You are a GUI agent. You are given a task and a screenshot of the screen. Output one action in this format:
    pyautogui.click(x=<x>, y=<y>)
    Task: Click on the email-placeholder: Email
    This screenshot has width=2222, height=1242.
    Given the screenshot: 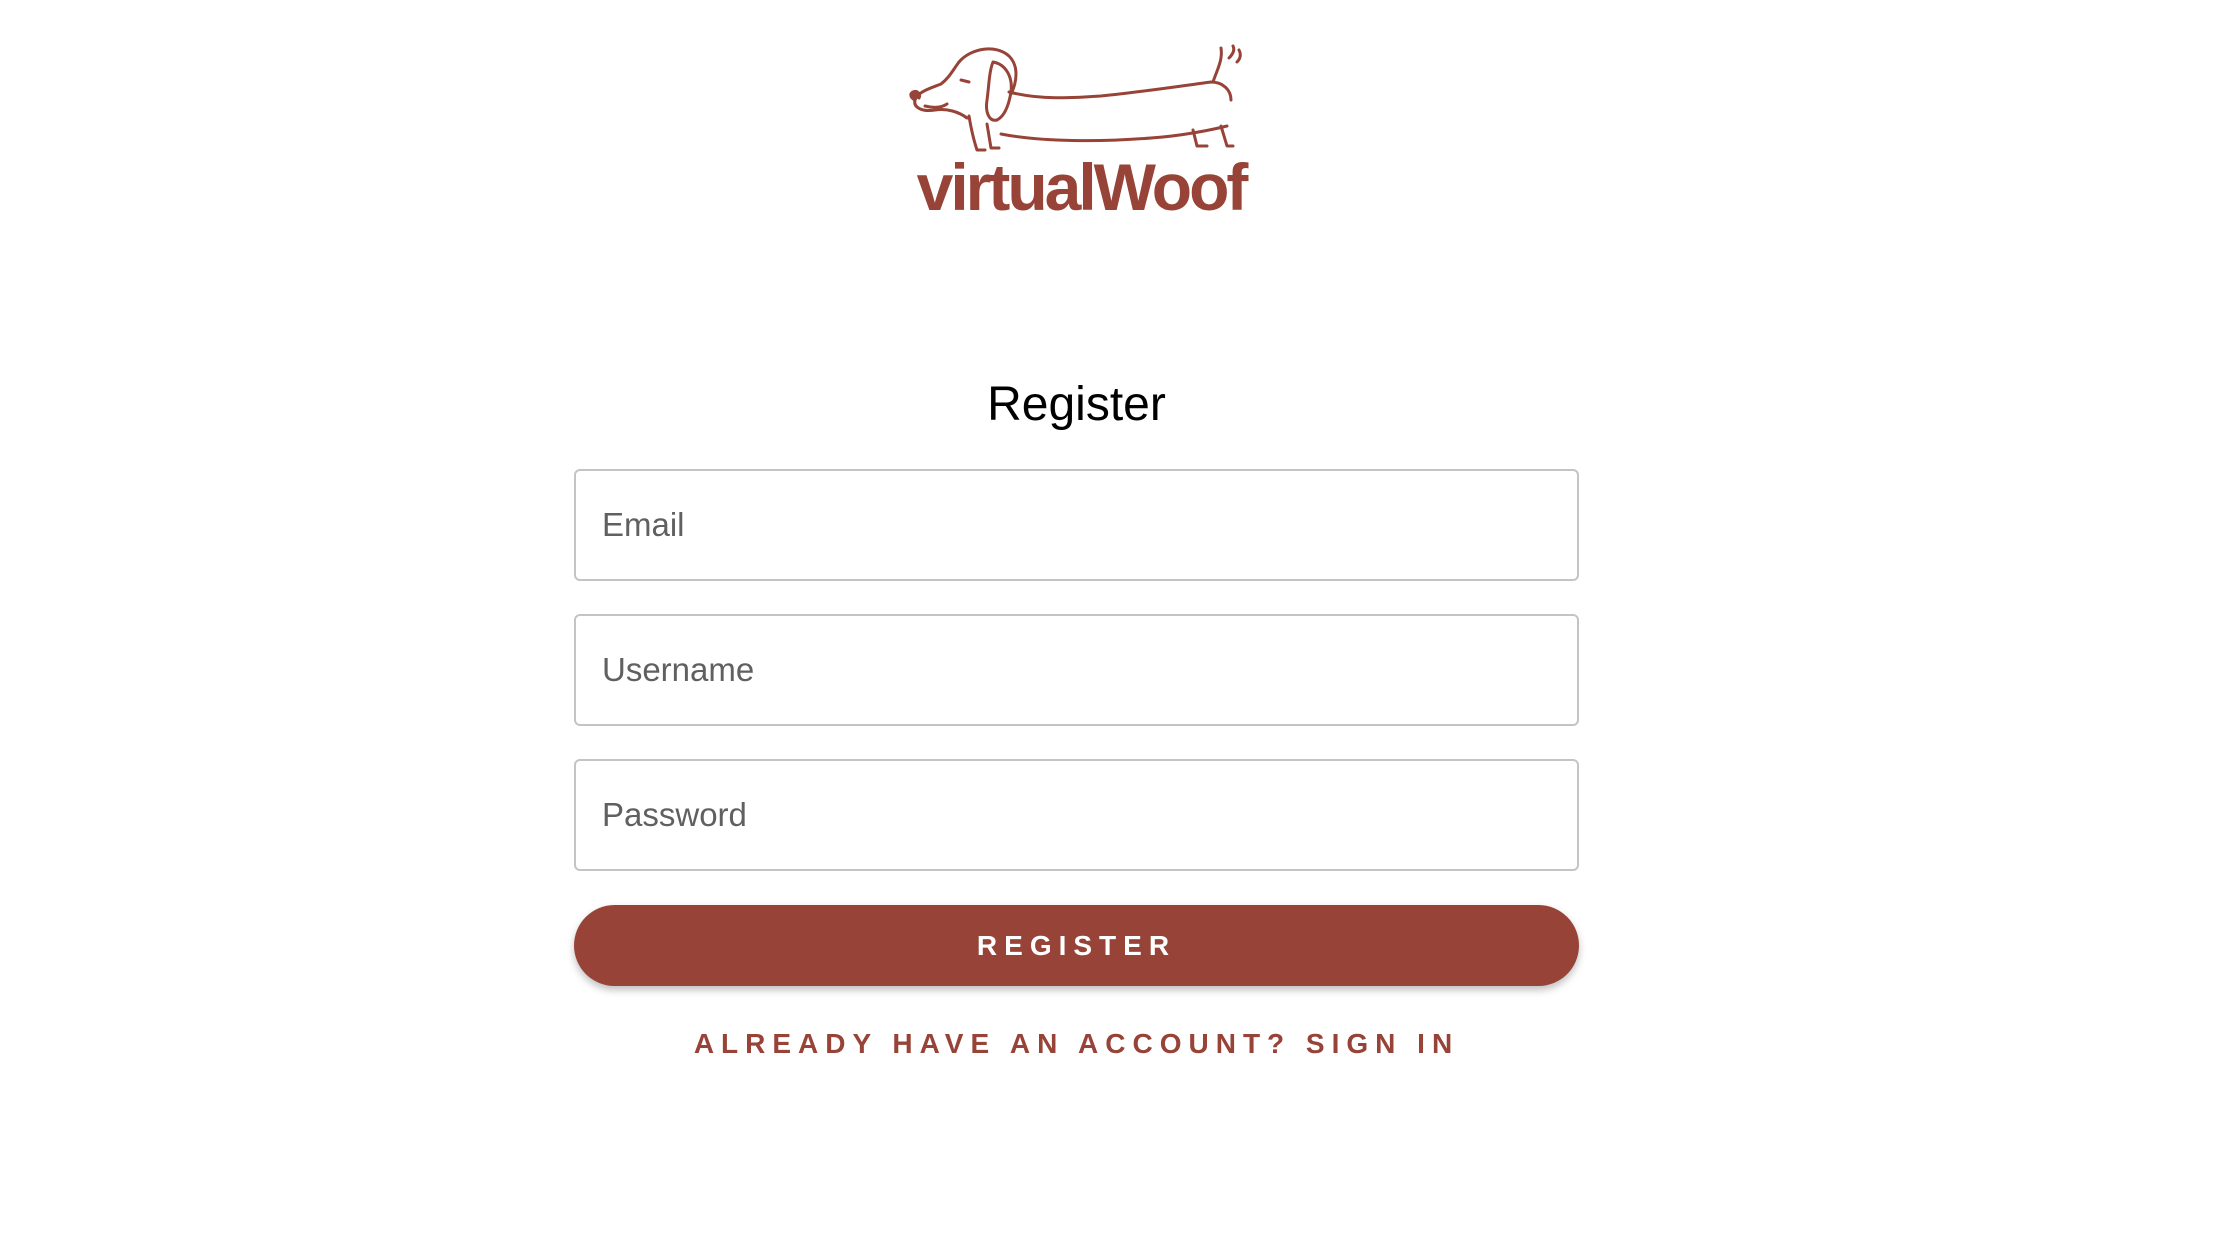 What is the action you would take?
    pyautogui.click(x=643, y=524)
    